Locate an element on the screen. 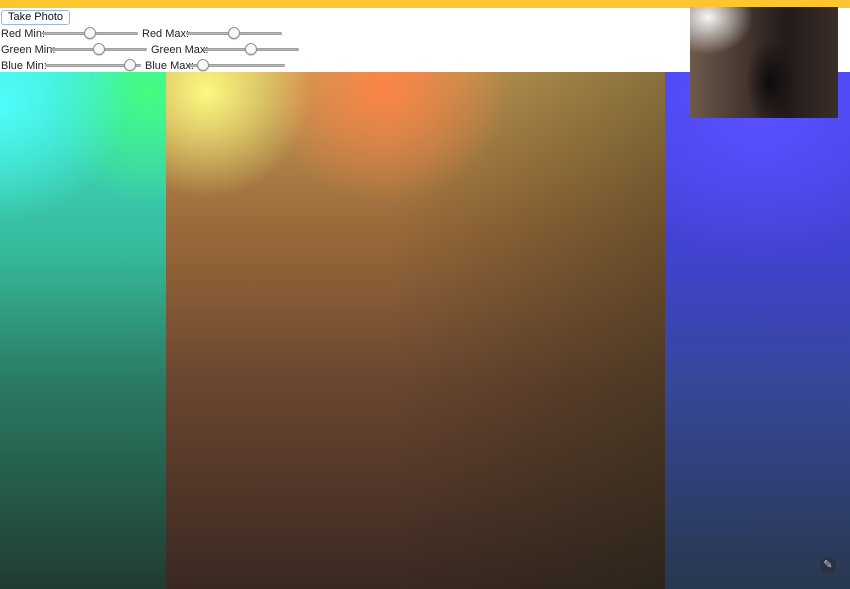  green-max-slider is located at coordinates (251, 49).